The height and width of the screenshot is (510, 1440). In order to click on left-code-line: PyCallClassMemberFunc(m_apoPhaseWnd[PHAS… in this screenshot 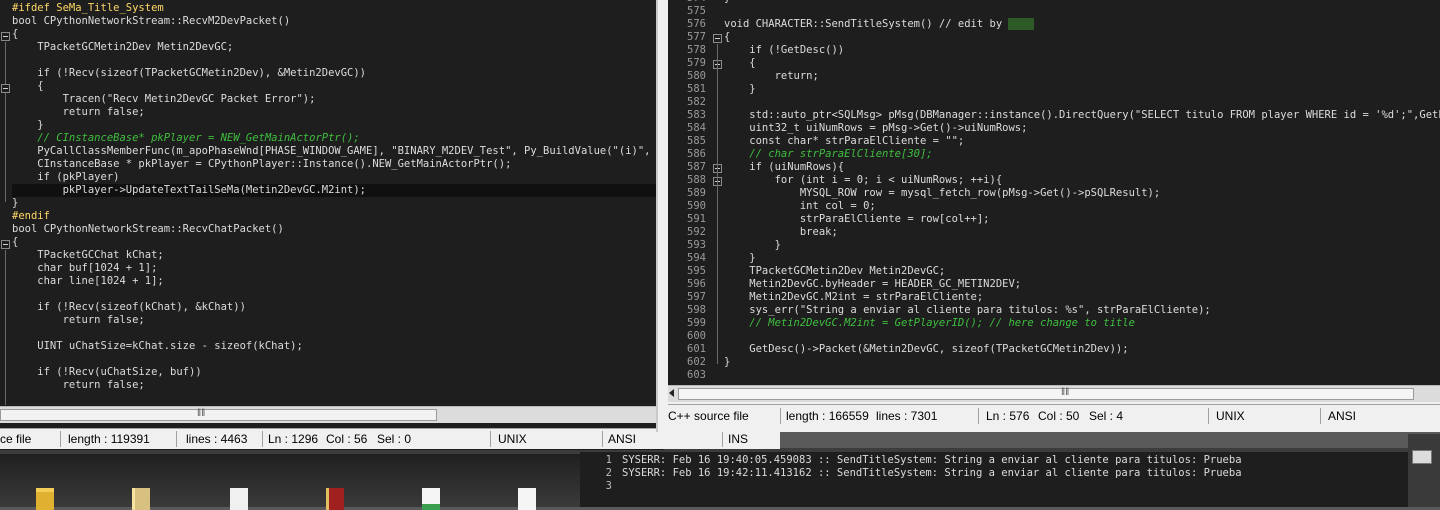, I will do `click(336, 151)`.